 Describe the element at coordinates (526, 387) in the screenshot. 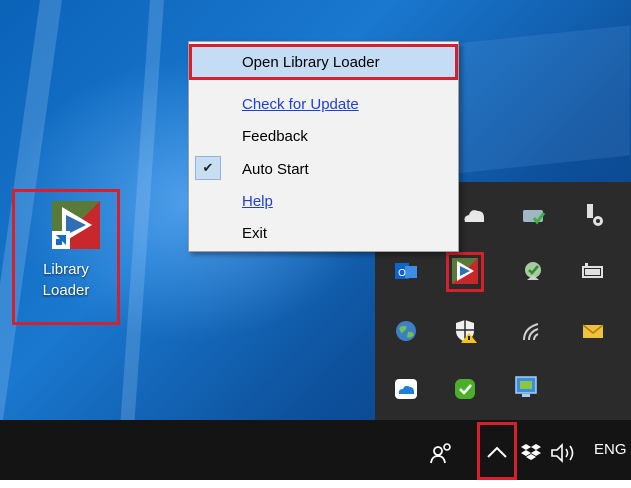

I see `display-icon` at that location.